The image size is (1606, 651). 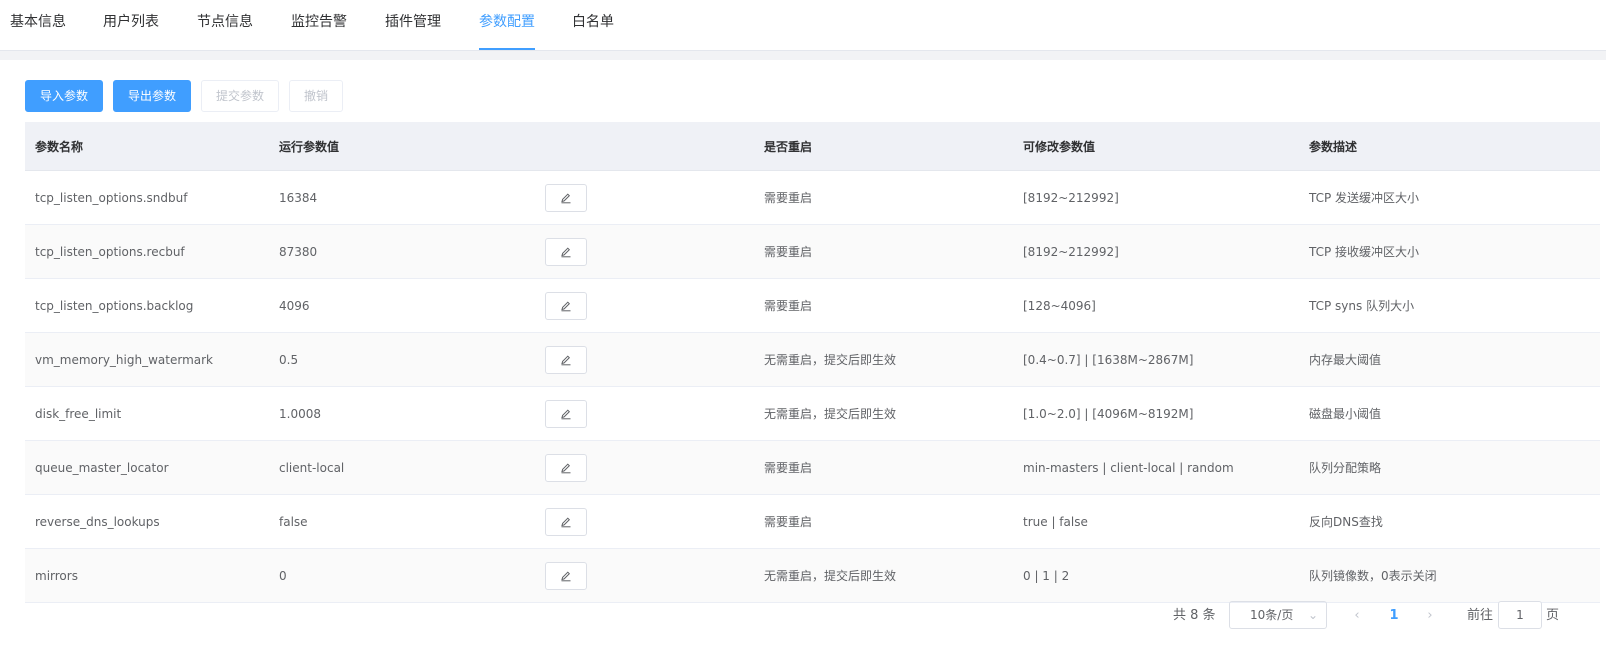 What do you see at coordinates (78, 413) in the screenshot?
I see `param-name: disk_free_limit` at bounding box center [78, 413].